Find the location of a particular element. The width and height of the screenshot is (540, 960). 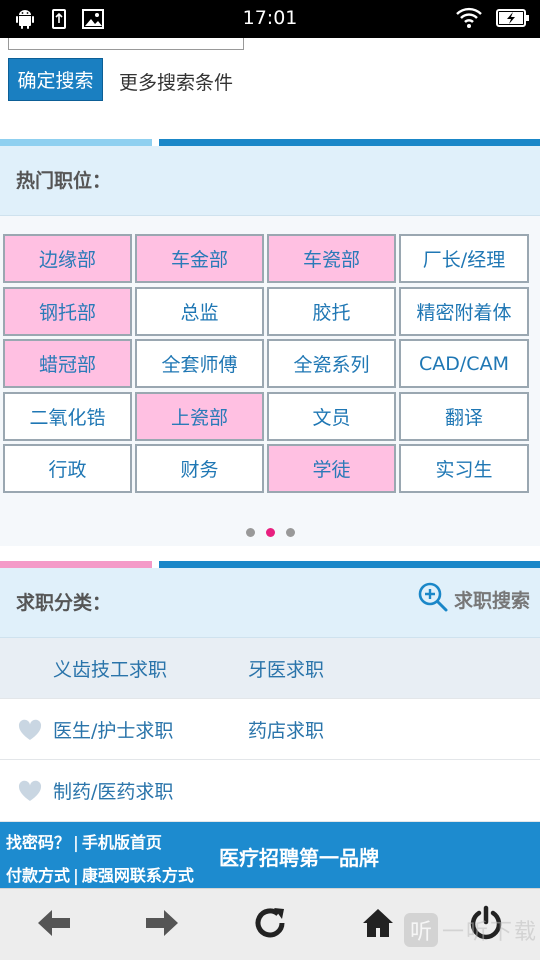

status-bar: 17:01 is located at coordinates (270, 19).